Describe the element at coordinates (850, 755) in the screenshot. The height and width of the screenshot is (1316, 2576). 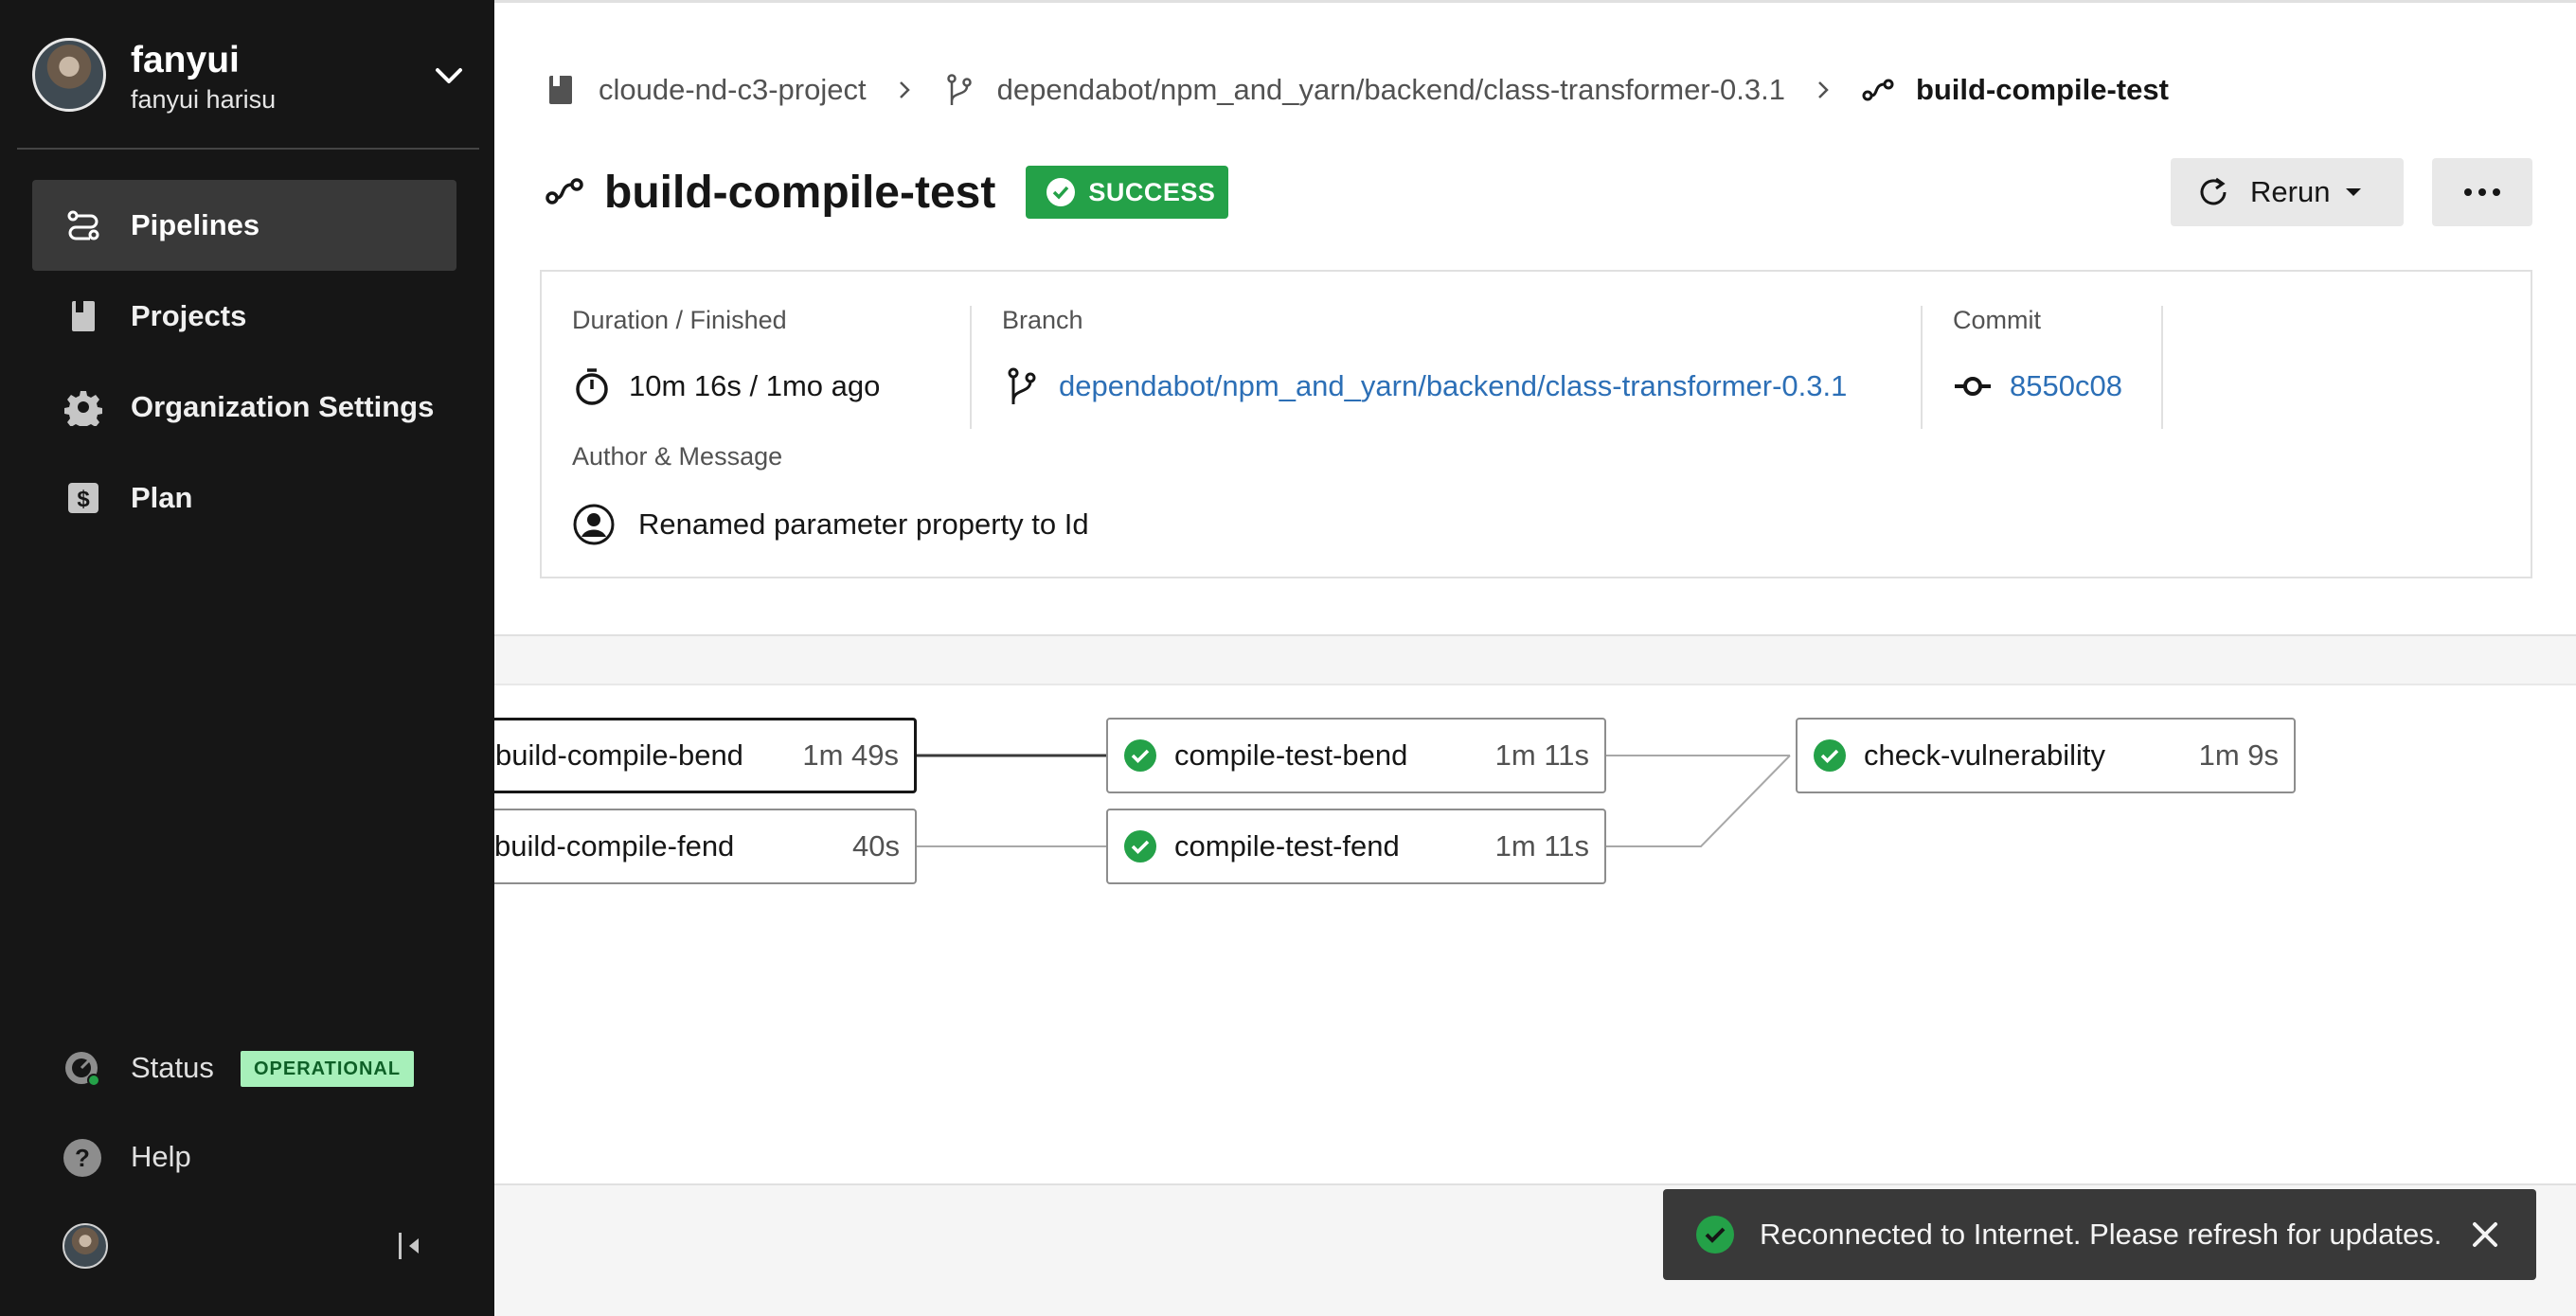
I see `job-duration: 1m 49s` at that location.